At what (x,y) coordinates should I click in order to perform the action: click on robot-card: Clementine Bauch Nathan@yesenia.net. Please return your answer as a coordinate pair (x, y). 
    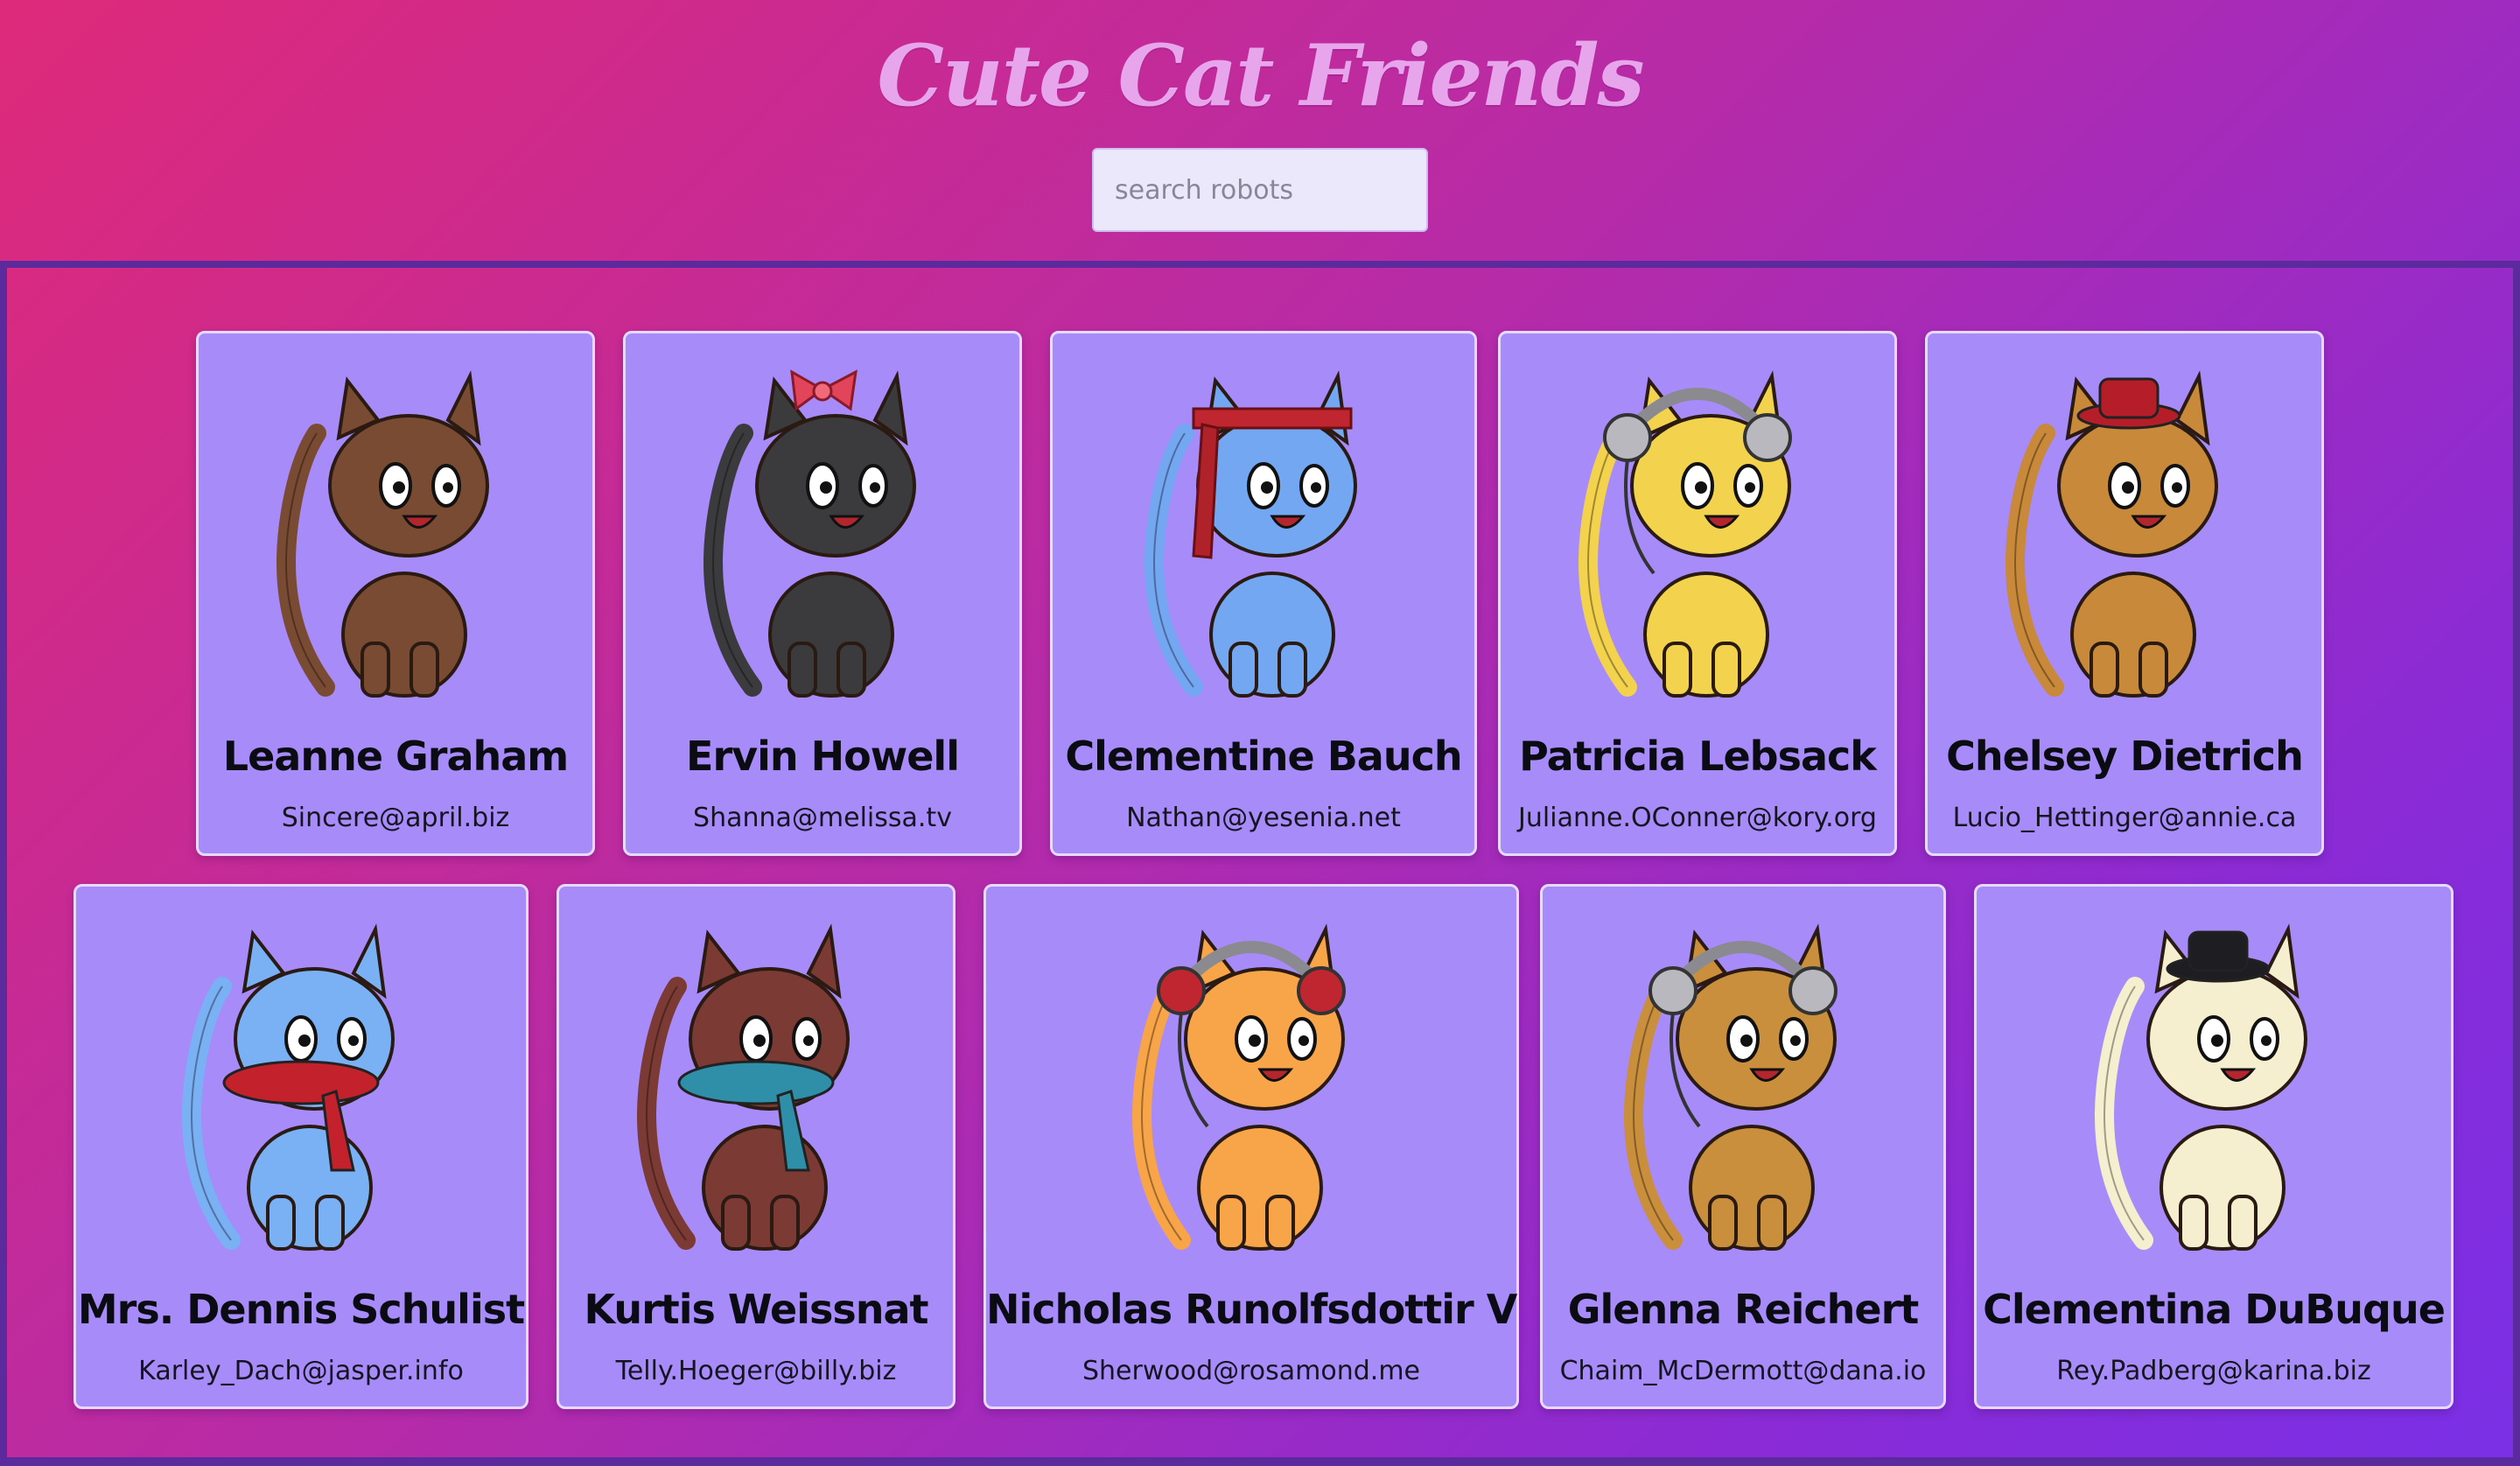
    Looking at the image, I should click on (1263, 593).